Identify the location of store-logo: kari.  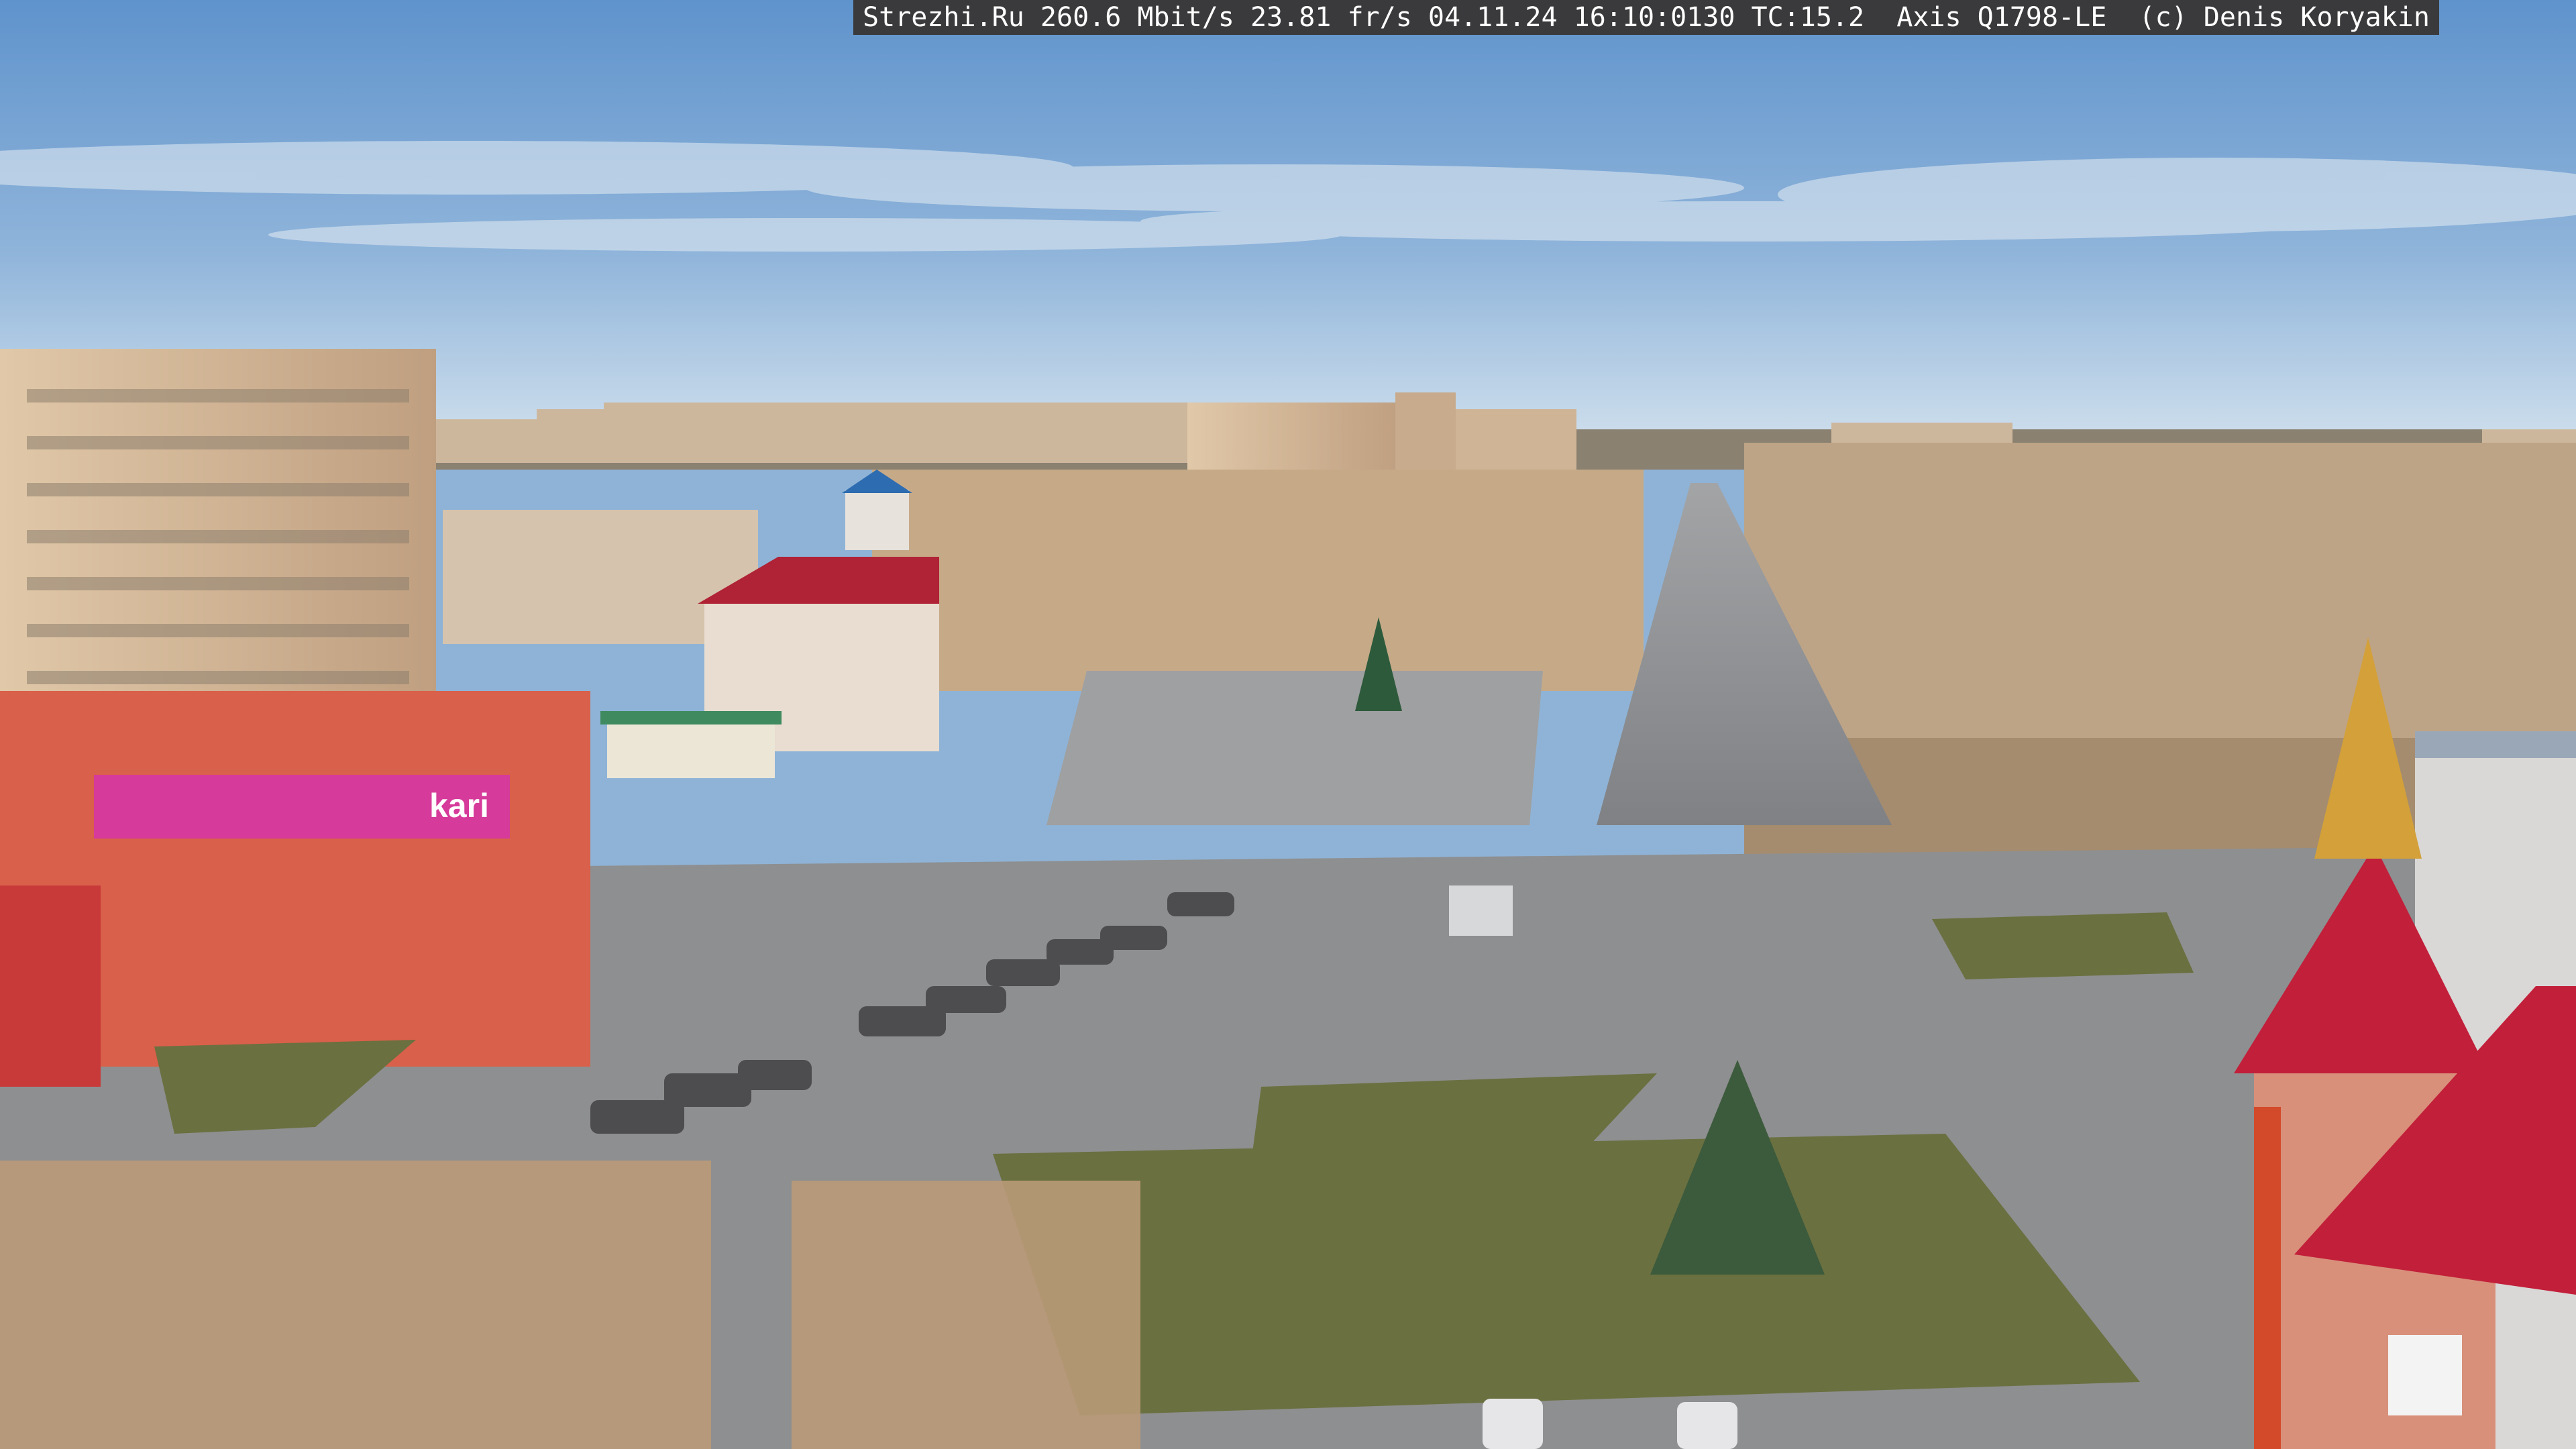
(459, 805).